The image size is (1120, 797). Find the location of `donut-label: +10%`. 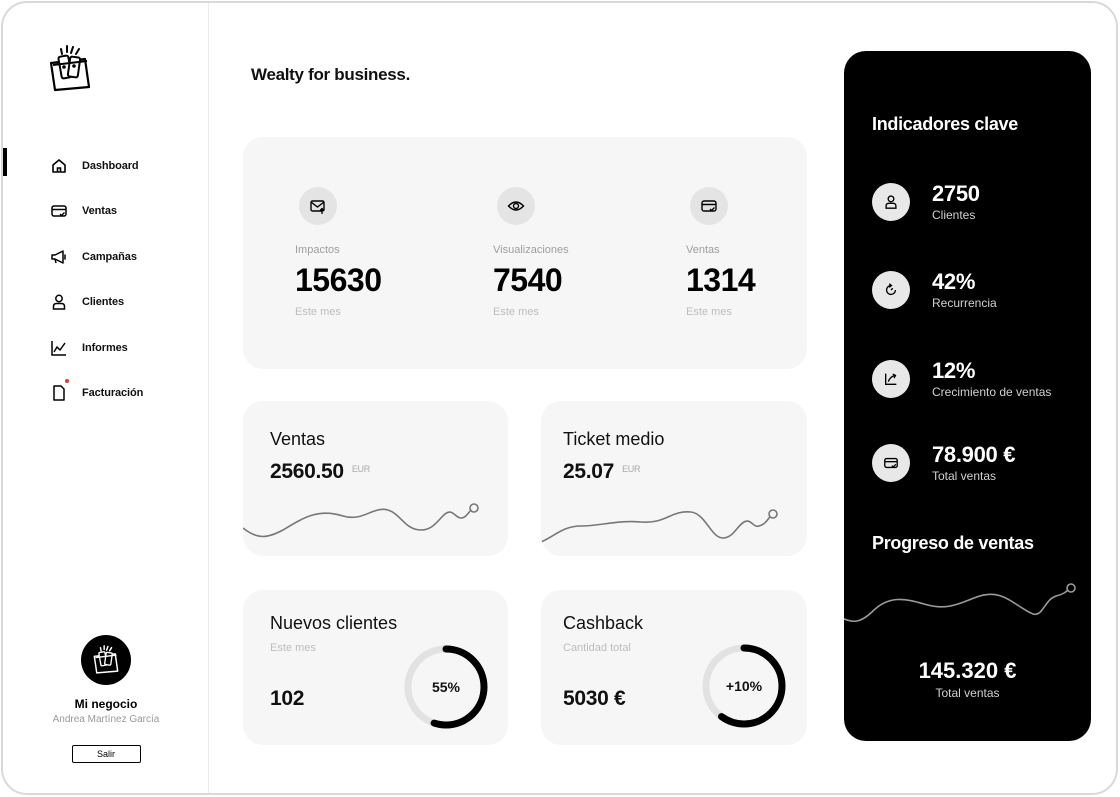

donut-label: +10% is located at coordinates (744, 686).